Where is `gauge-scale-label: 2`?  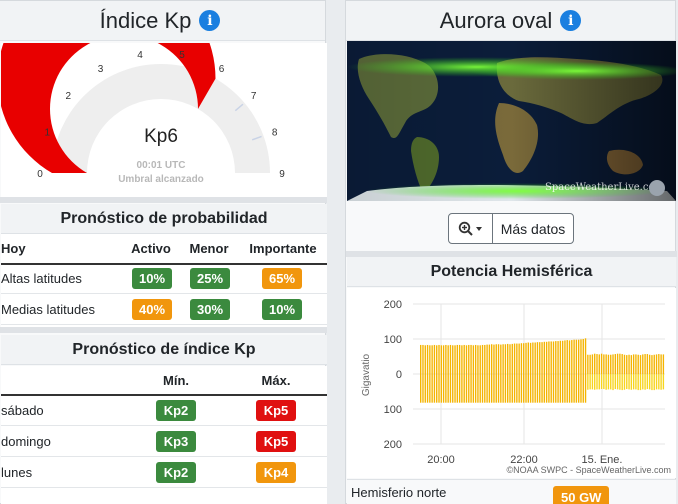
gauge-scale-label: 2 is located at coordinates (69, 96).